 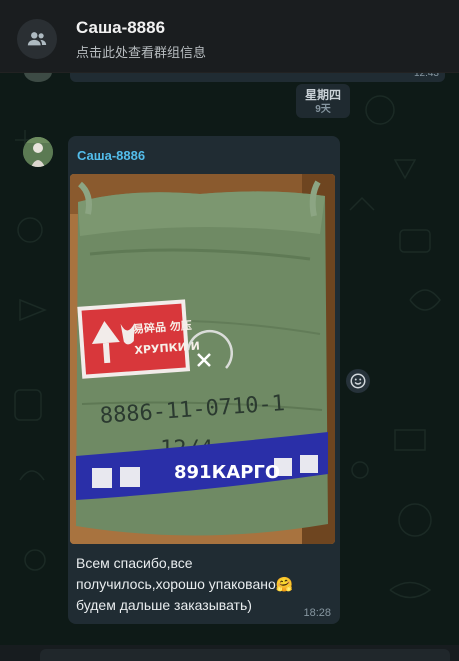 I want to click on emoji-icon, so click(x=358, y=381).